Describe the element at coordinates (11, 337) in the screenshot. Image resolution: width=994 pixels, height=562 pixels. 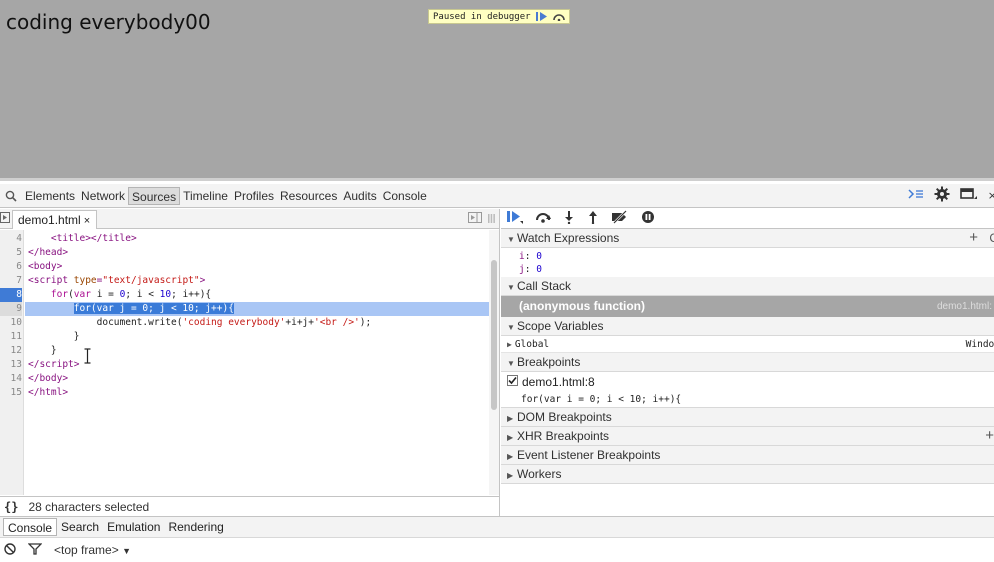
I see `line-number: 11` at that location.